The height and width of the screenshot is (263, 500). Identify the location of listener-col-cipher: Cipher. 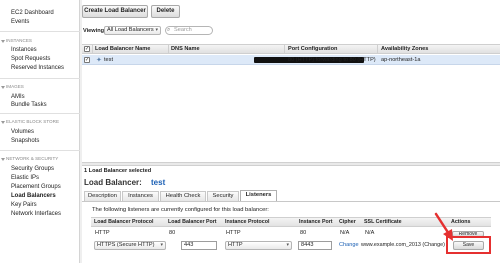
(347, 222).